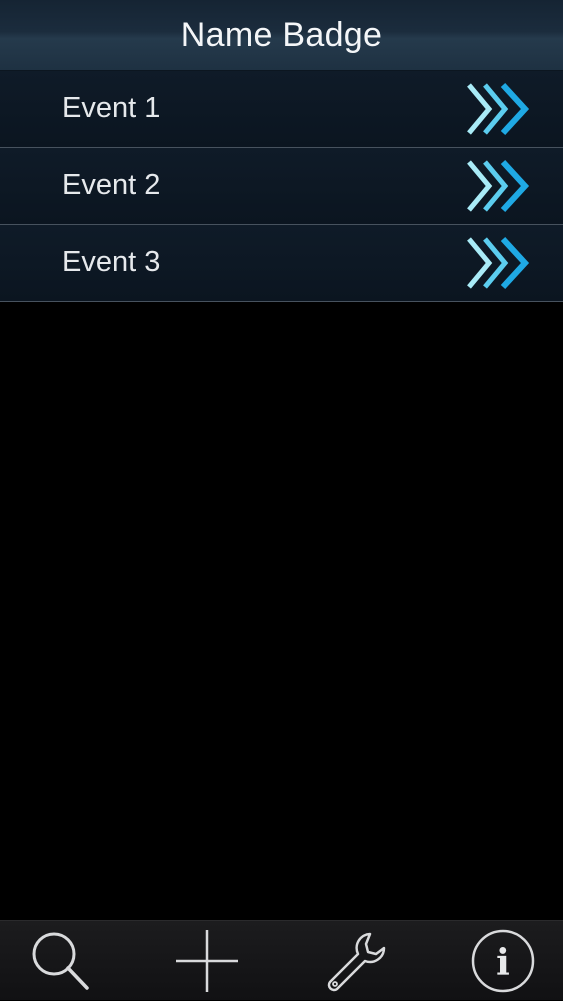 The height and width of the screenshot is (1001, 563). What do you see at coordinates (281, 109) in the screenshot?
I see `event-row-1: Event 1` at bounding box center [281, 109].